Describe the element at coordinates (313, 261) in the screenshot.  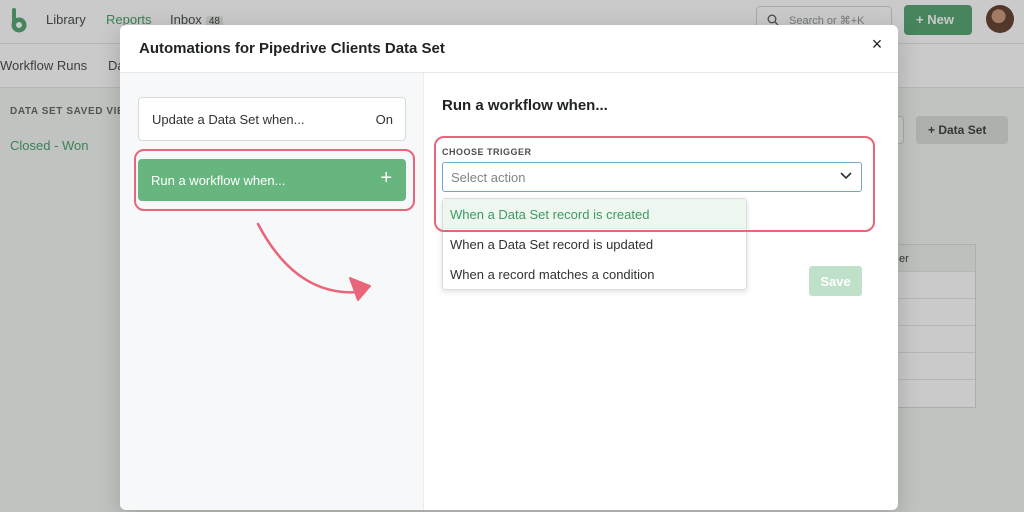
I see `annotation-arrow` at that location.